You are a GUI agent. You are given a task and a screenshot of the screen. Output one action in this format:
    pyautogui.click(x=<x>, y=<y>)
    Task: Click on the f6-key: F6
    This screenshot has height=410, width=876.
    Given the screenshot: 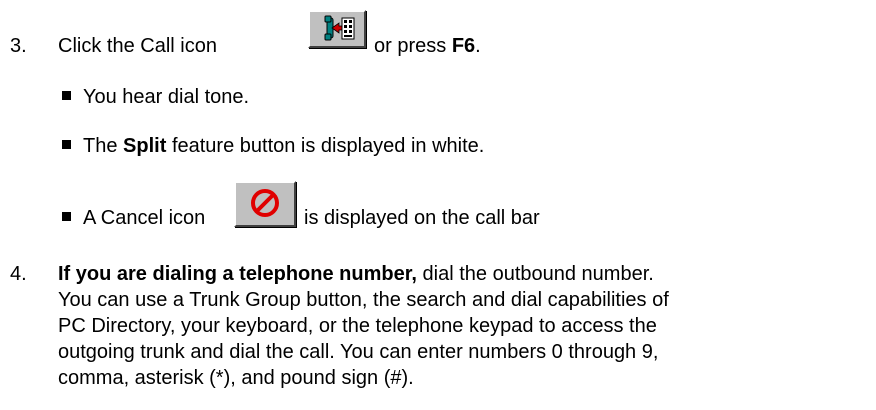 What is the action you would take?
    pyautogui.click(x=463, y=46)
    